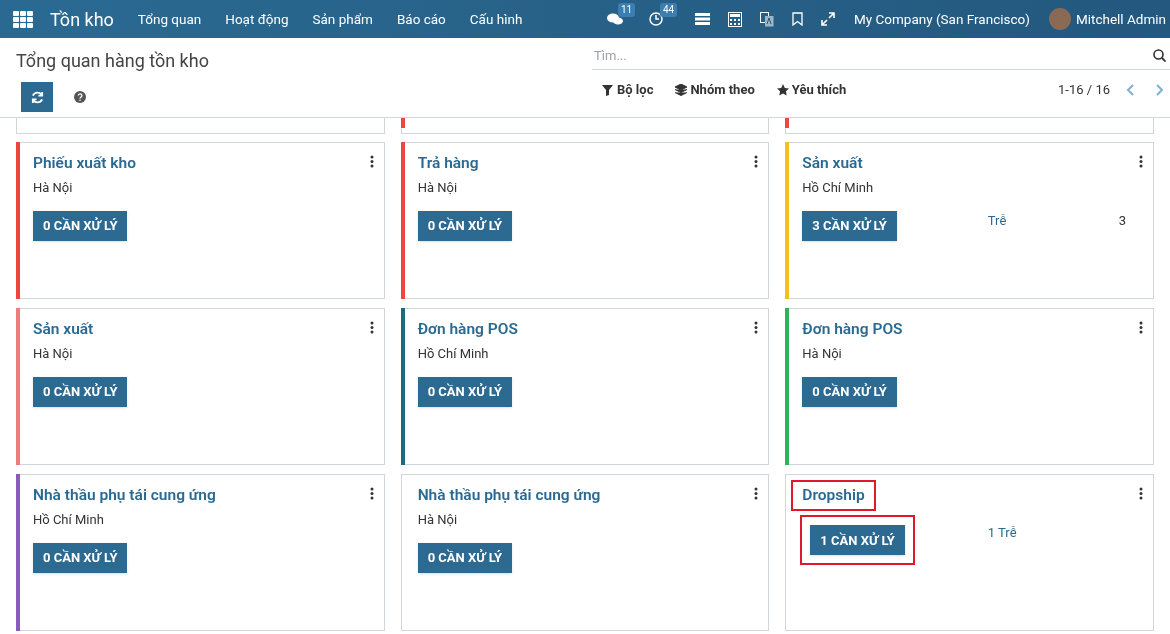 The image size is (1170, 634). What do you see at coordinates (997, 220) in the screenshot?
I see `late-link: Trễ` at bounding box center [997, 220].